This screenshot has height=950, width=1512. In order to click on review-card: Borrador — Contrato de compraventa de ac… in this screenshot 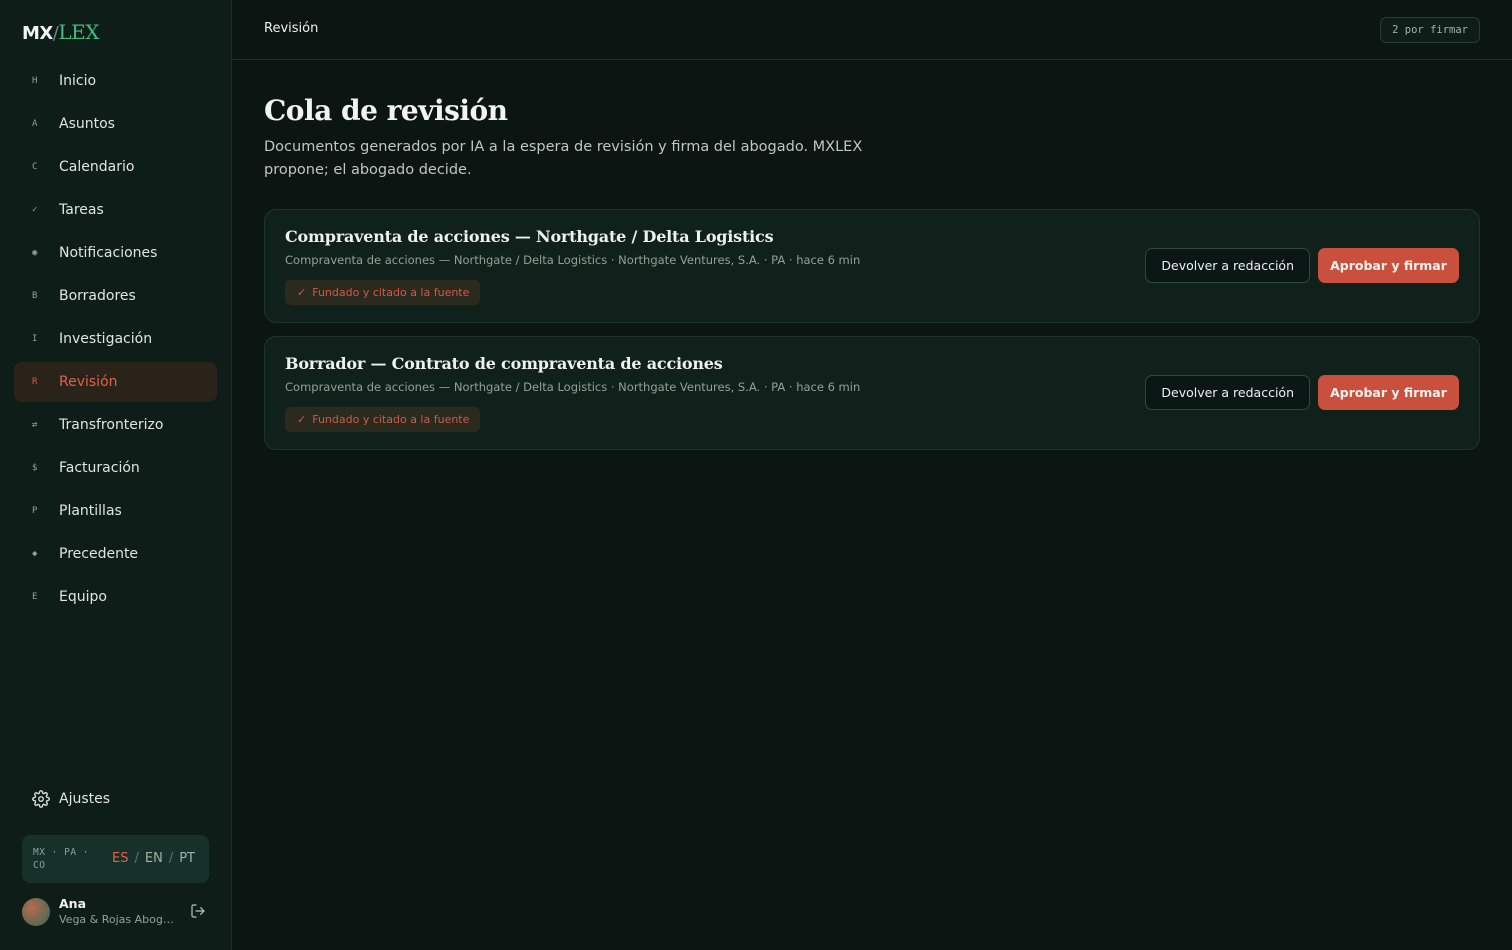, I will do `click(872, 393)`.